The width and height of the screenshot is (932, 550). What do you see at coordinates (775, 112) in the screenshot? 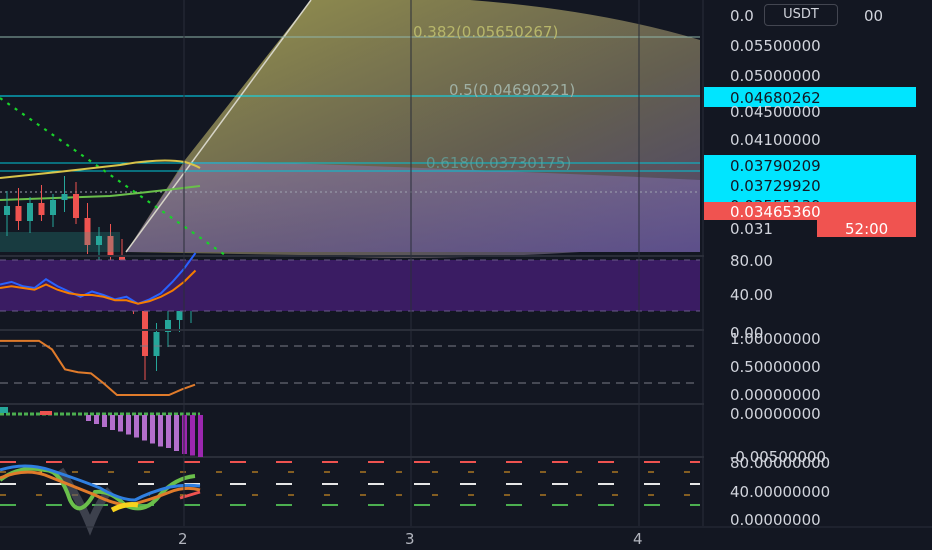
I see `price-axis-label: 0.04500000` at bounding box center [775, 112].